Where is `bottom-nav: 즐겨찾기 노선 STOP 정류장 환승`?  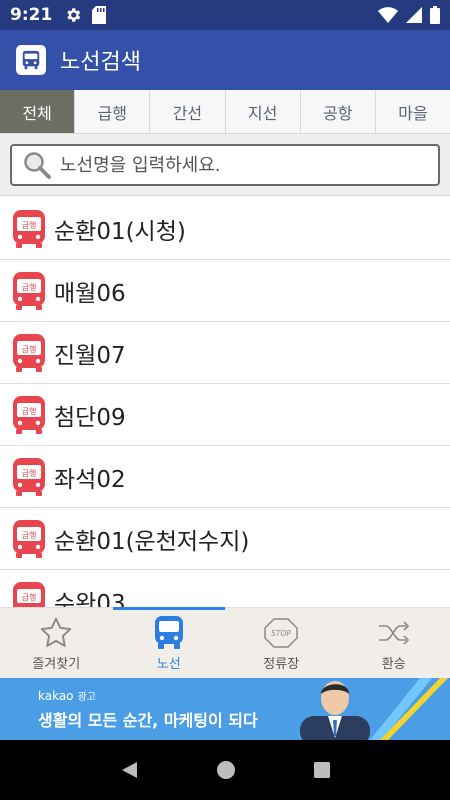
bottom-nav: 즐겨찾기 노선 STOP 정류장 환승 is located at coordinates (225, 642).